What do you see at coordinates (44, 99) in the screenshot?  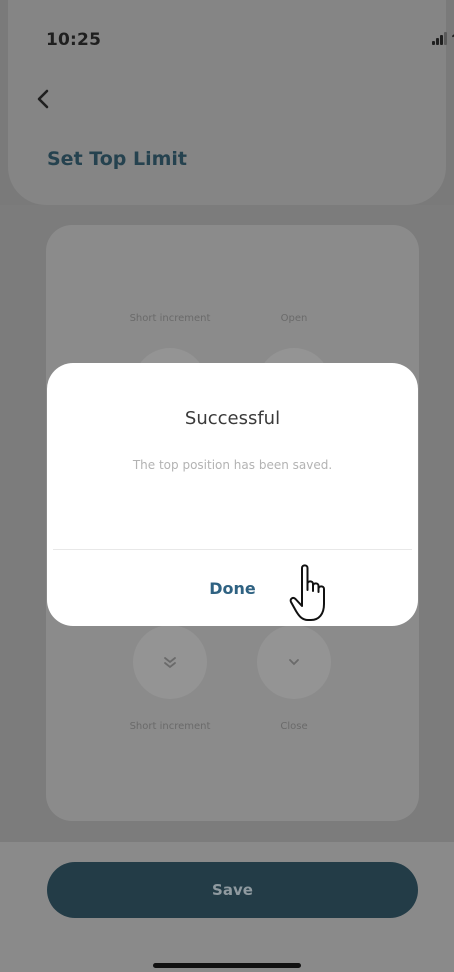 I see `back-chevron-icon` at bounding box center [44, 99].